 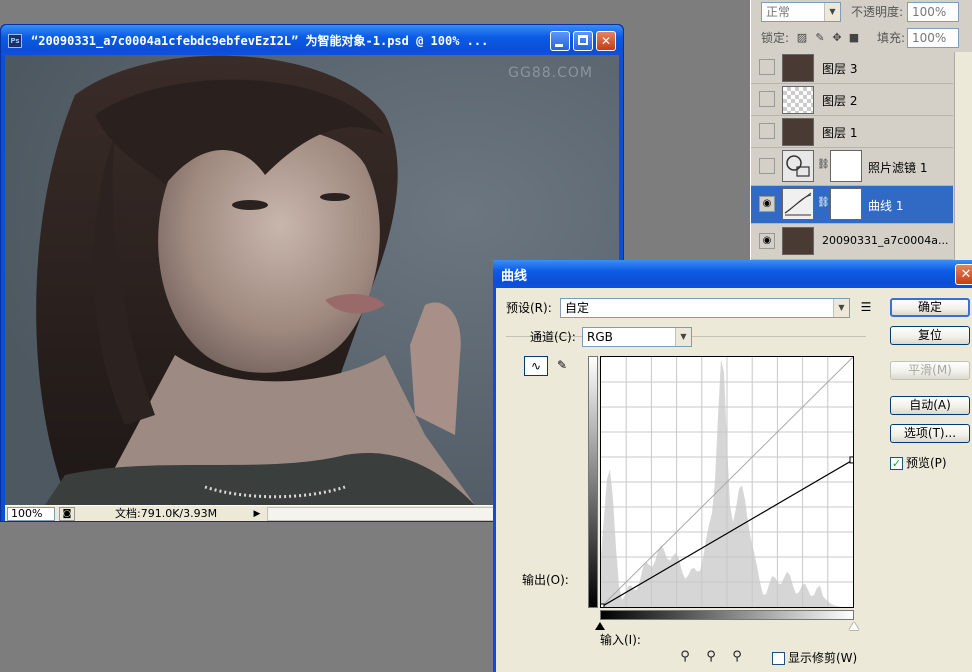 I want to click on fill-field: 100%, so click(x=933, y=38).